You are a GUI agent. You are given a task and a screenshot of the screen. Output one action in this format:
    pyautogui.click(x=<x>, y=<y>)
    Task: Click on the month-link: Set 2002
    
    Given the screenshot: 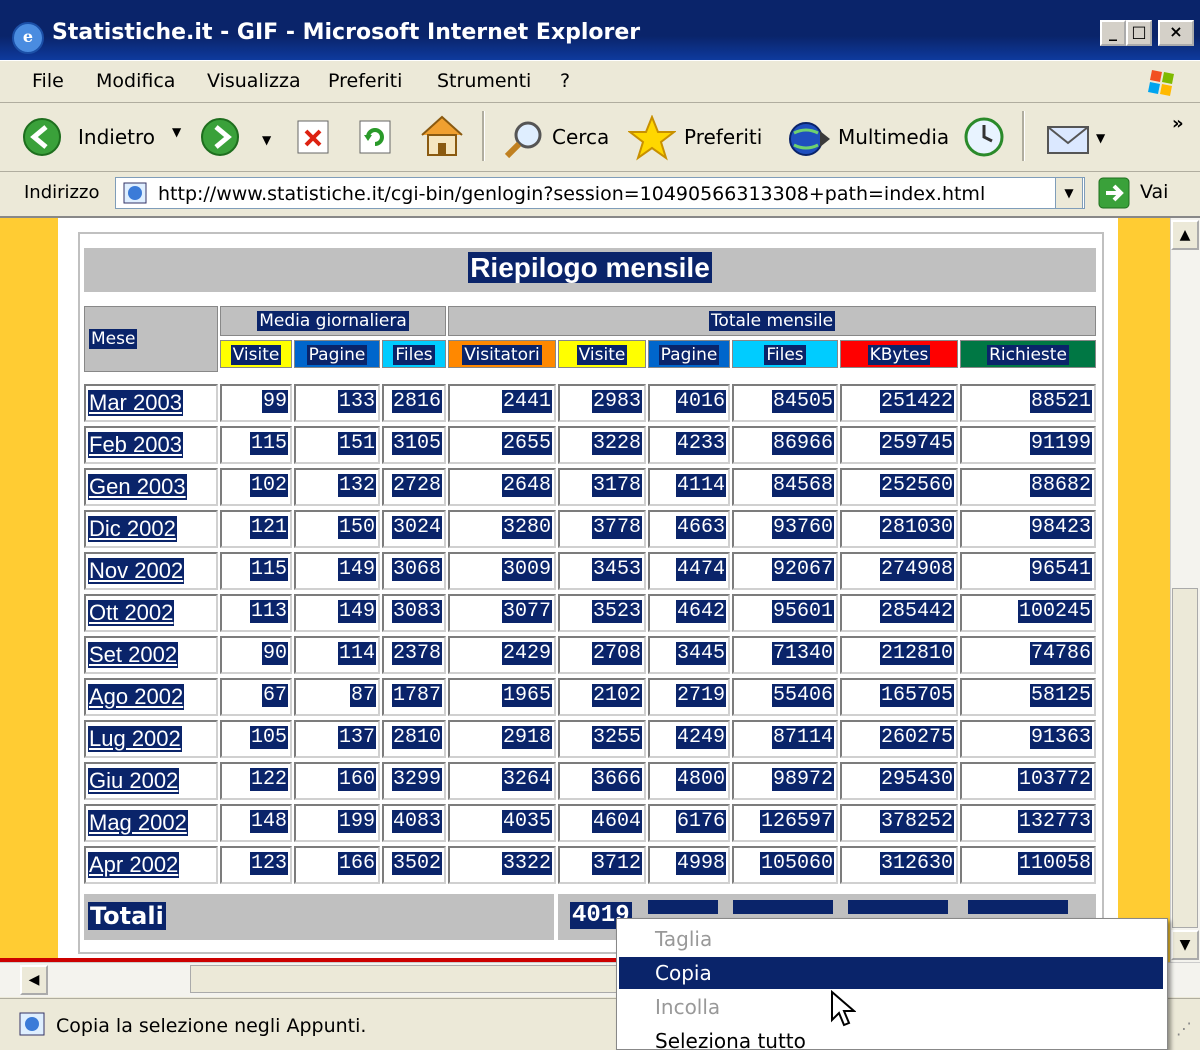 What is the action you would take?
    pyautogui.click(x=133, y=655)
    